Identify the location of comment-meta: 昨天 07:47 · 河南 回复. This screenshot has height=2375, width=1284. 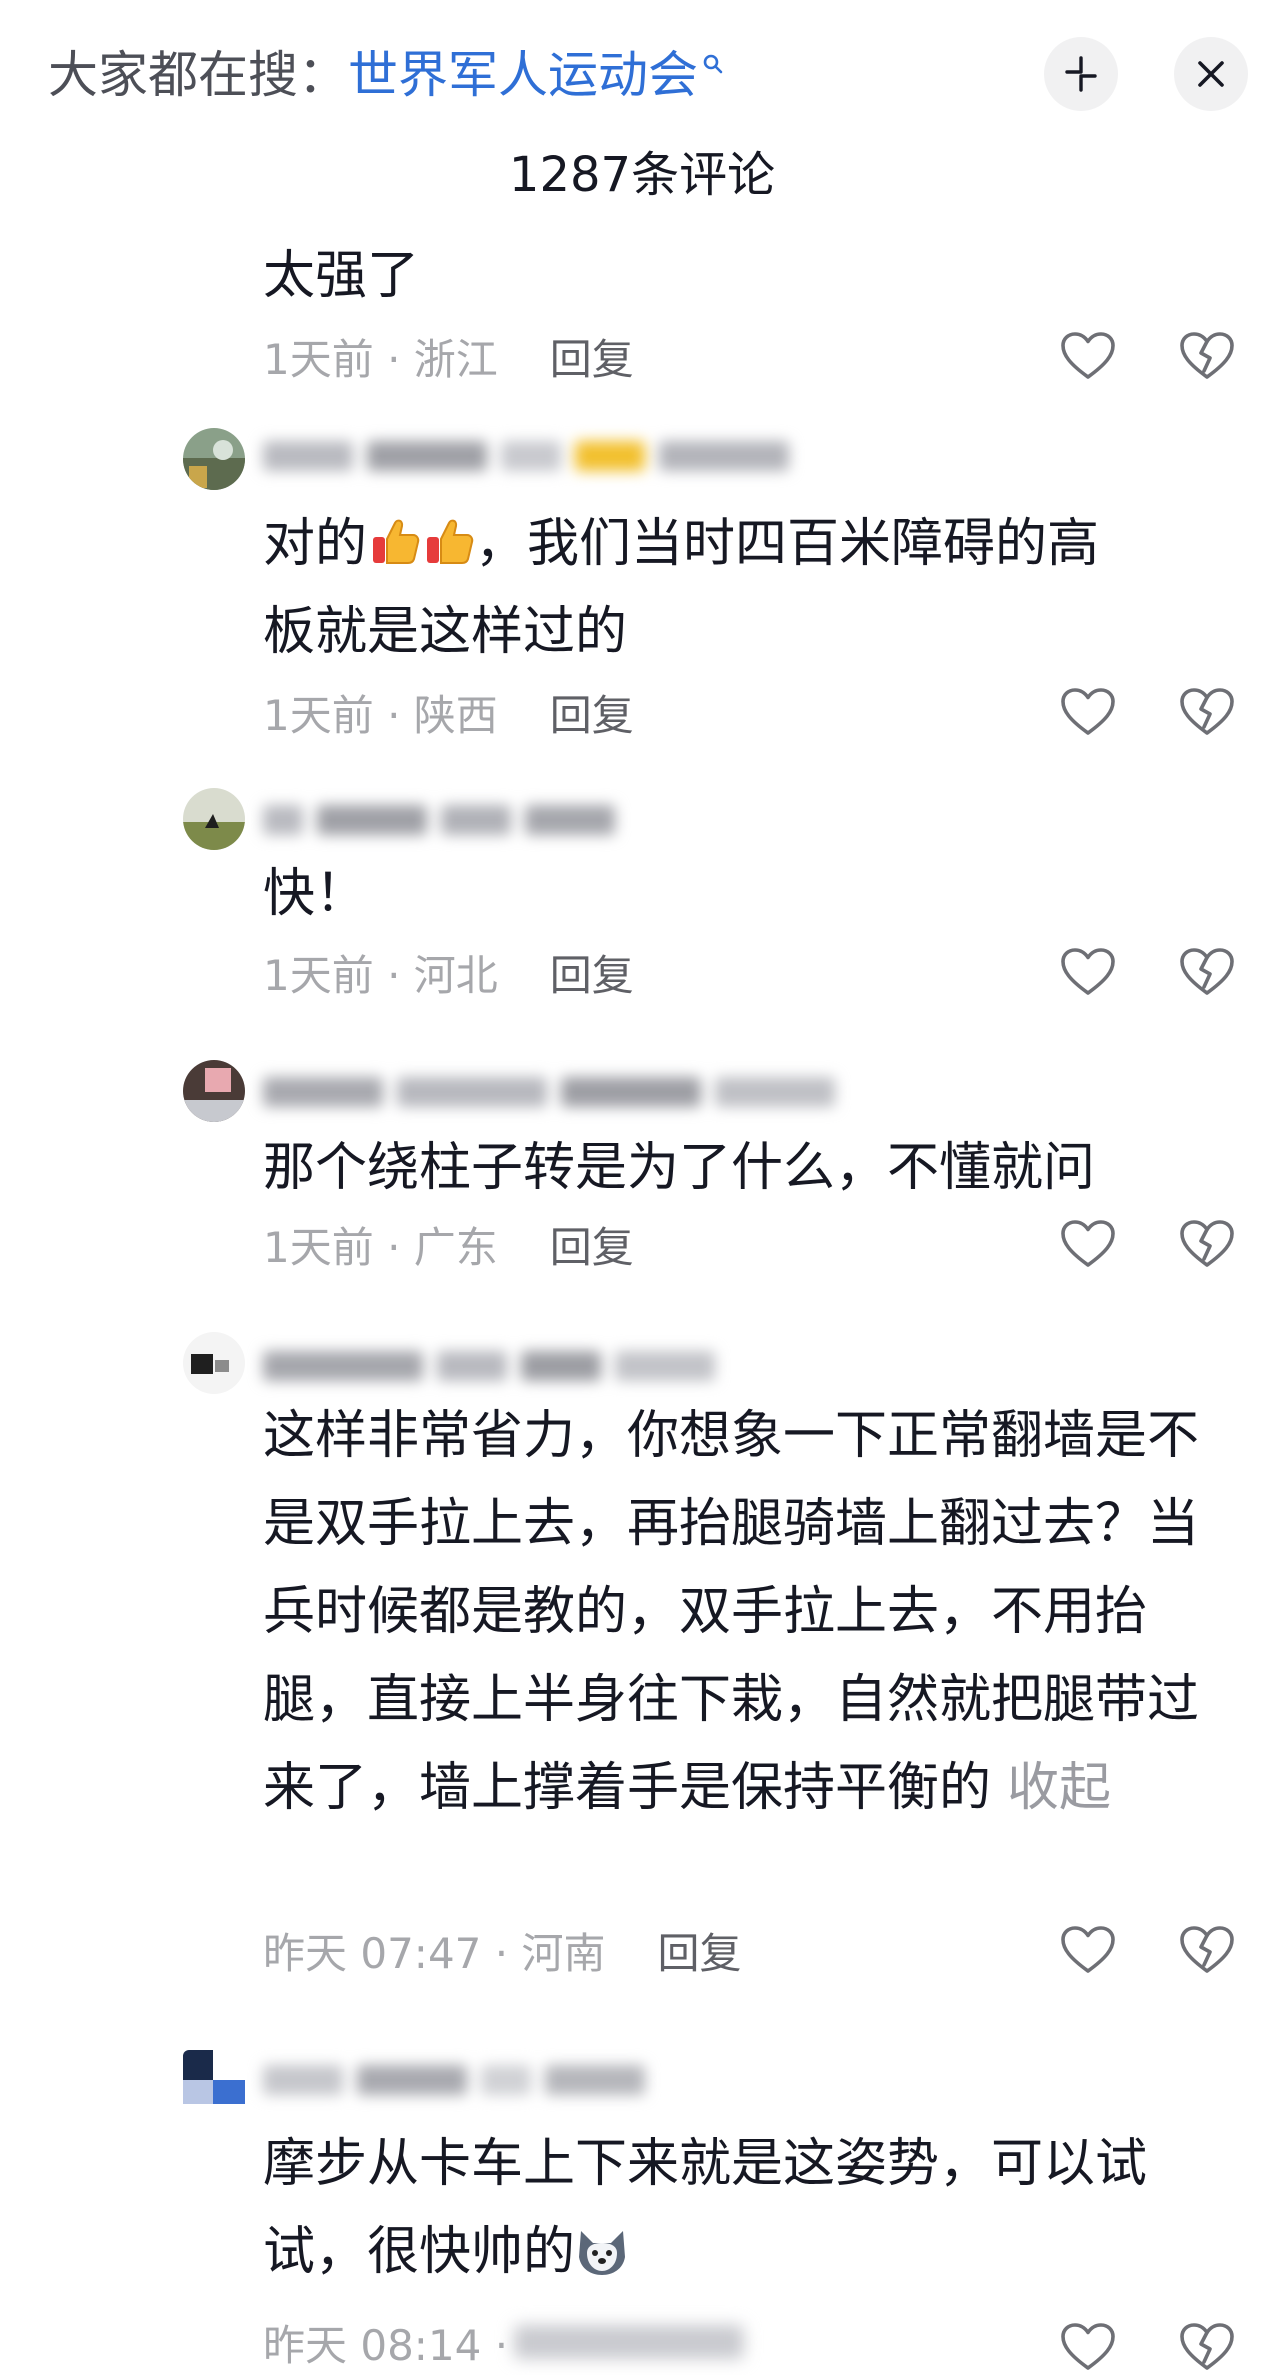
(502, 1950).